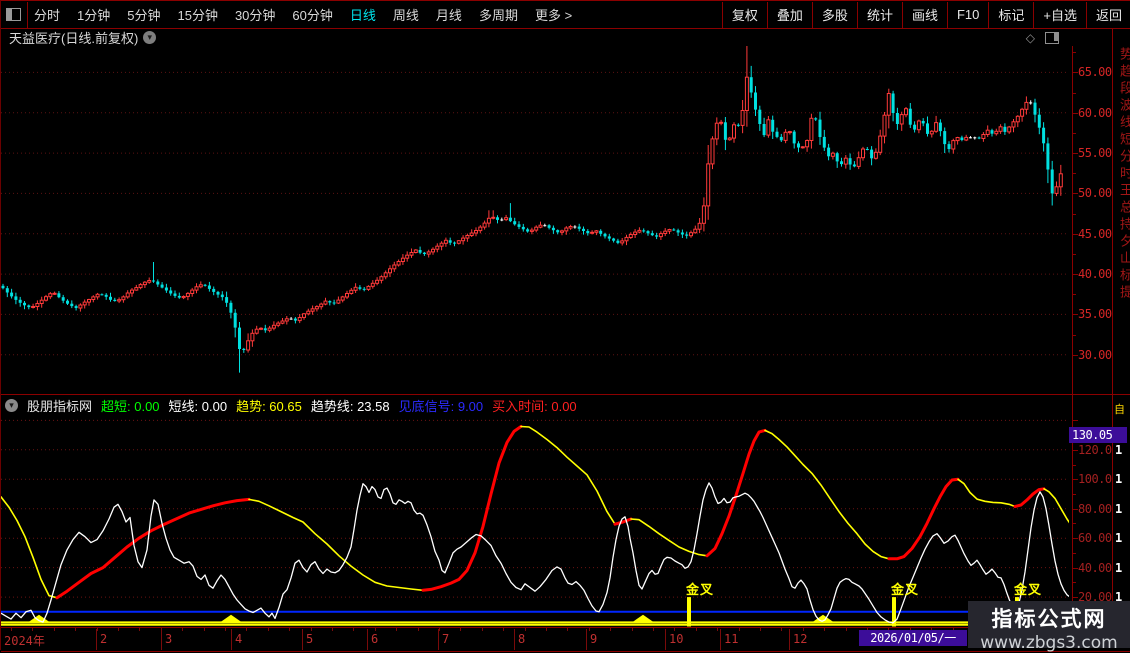 The height and width of the screenshot is (653, 1130). Describe the element at coordinates (11, 405) in the screenshot. I see `collapse-chevron-icon: ▾` at that location.